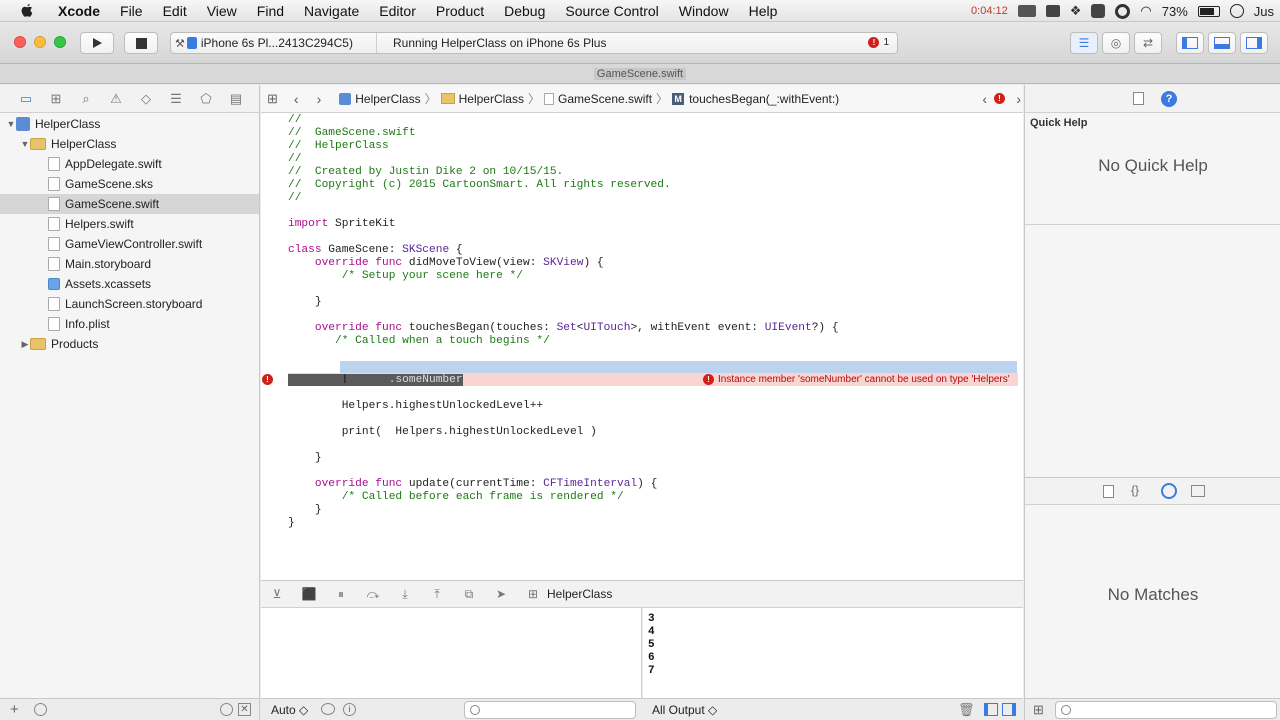 The width and height of the screenshot is (1280, 720). Describe the element at coordinates (274, 43) in the screenshot. I see `scheme-selector: ⚒ iPhone 6s Pl...2413C294C5)` at that location.